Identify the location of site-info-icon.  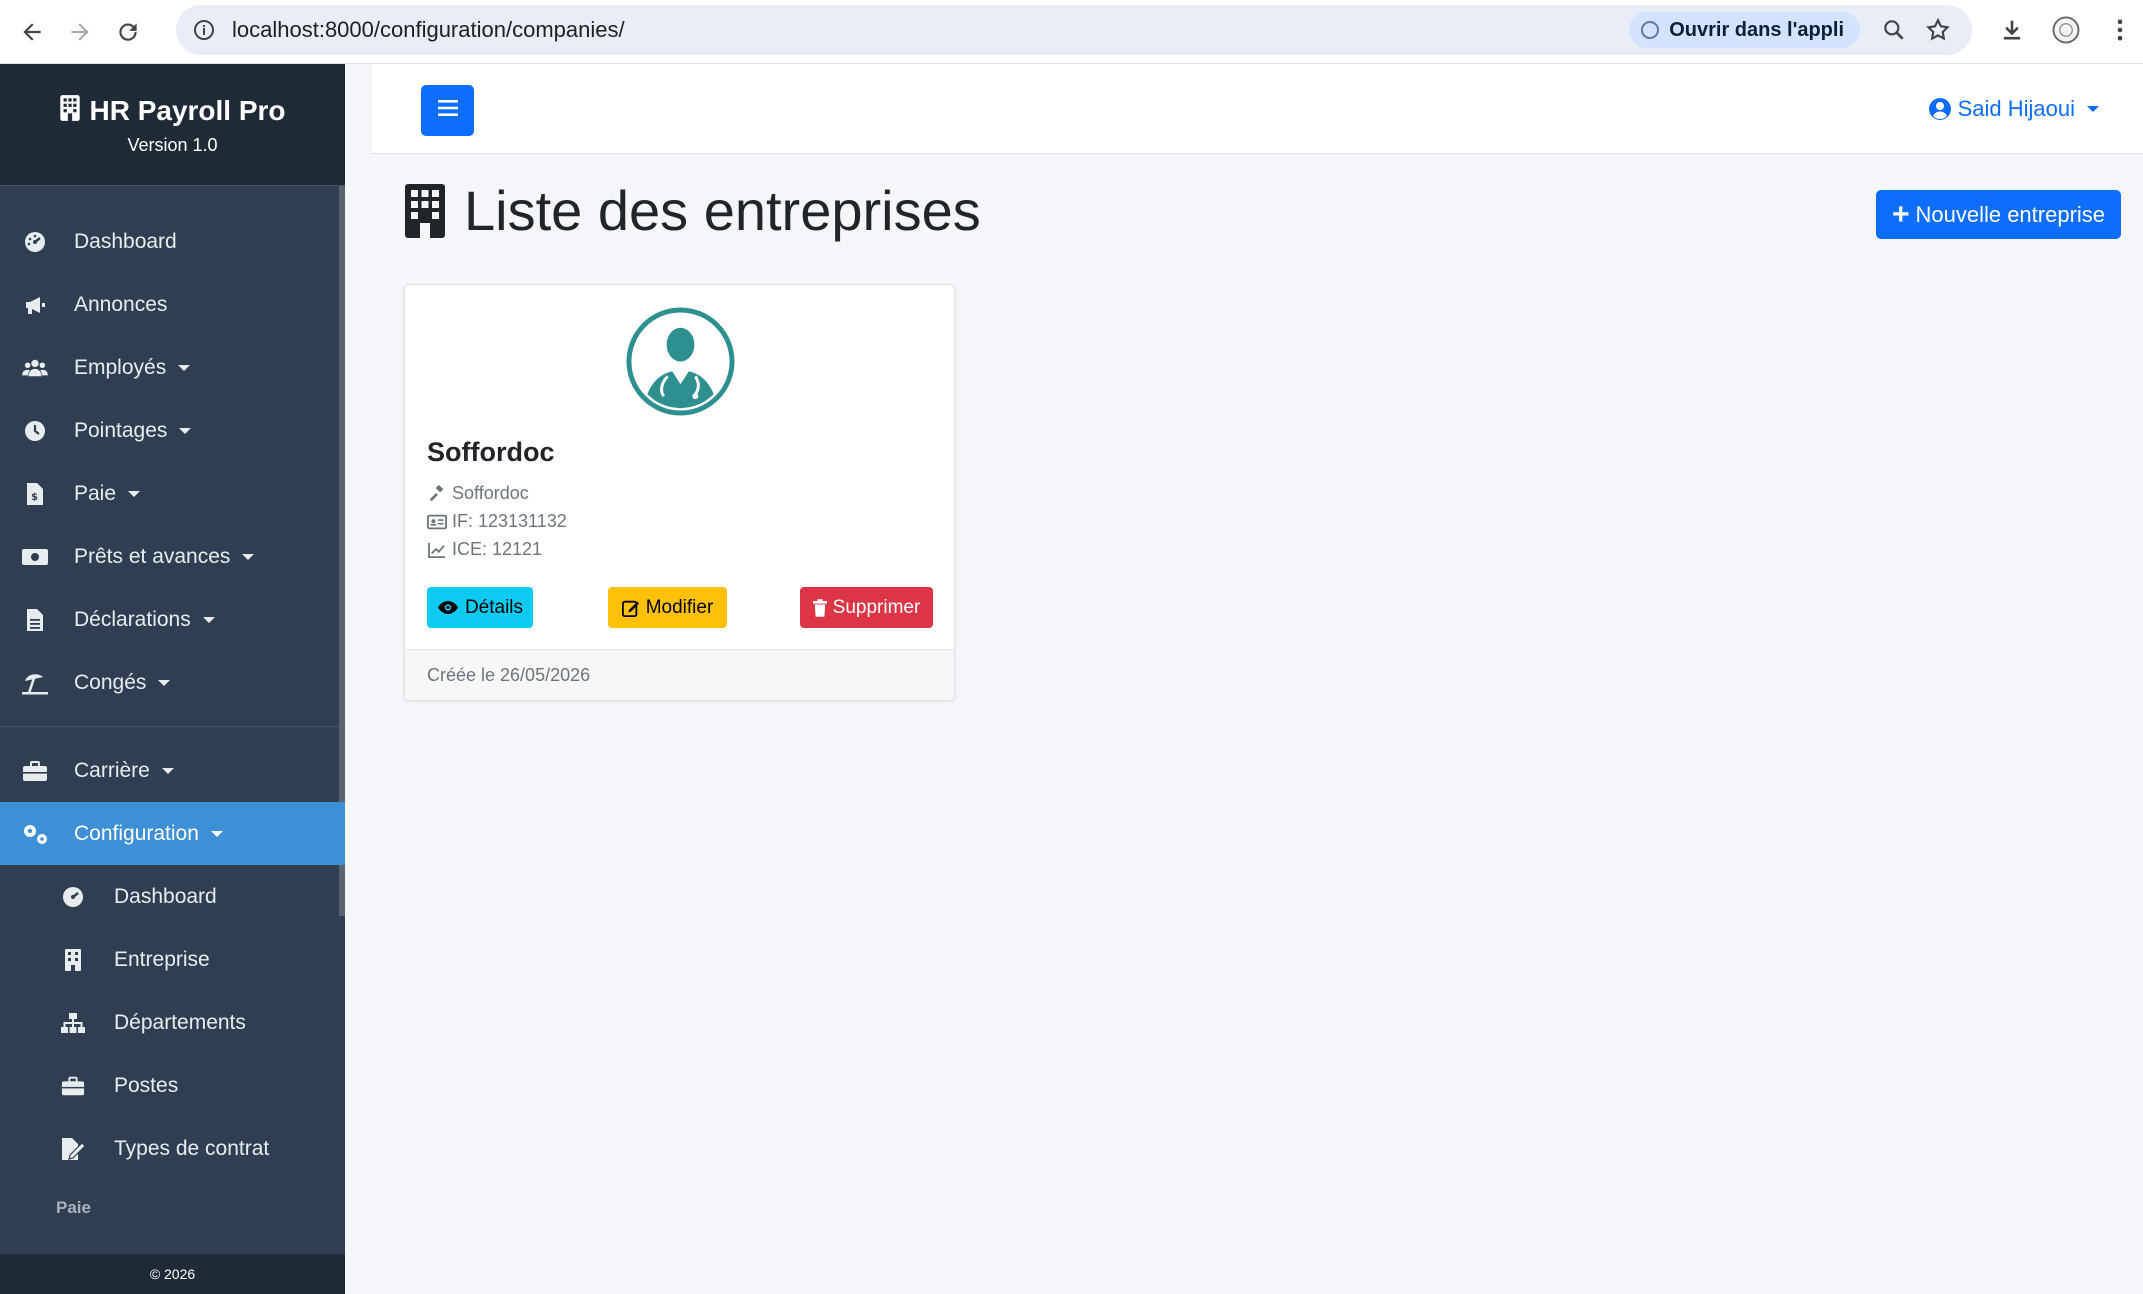
(204, 30).